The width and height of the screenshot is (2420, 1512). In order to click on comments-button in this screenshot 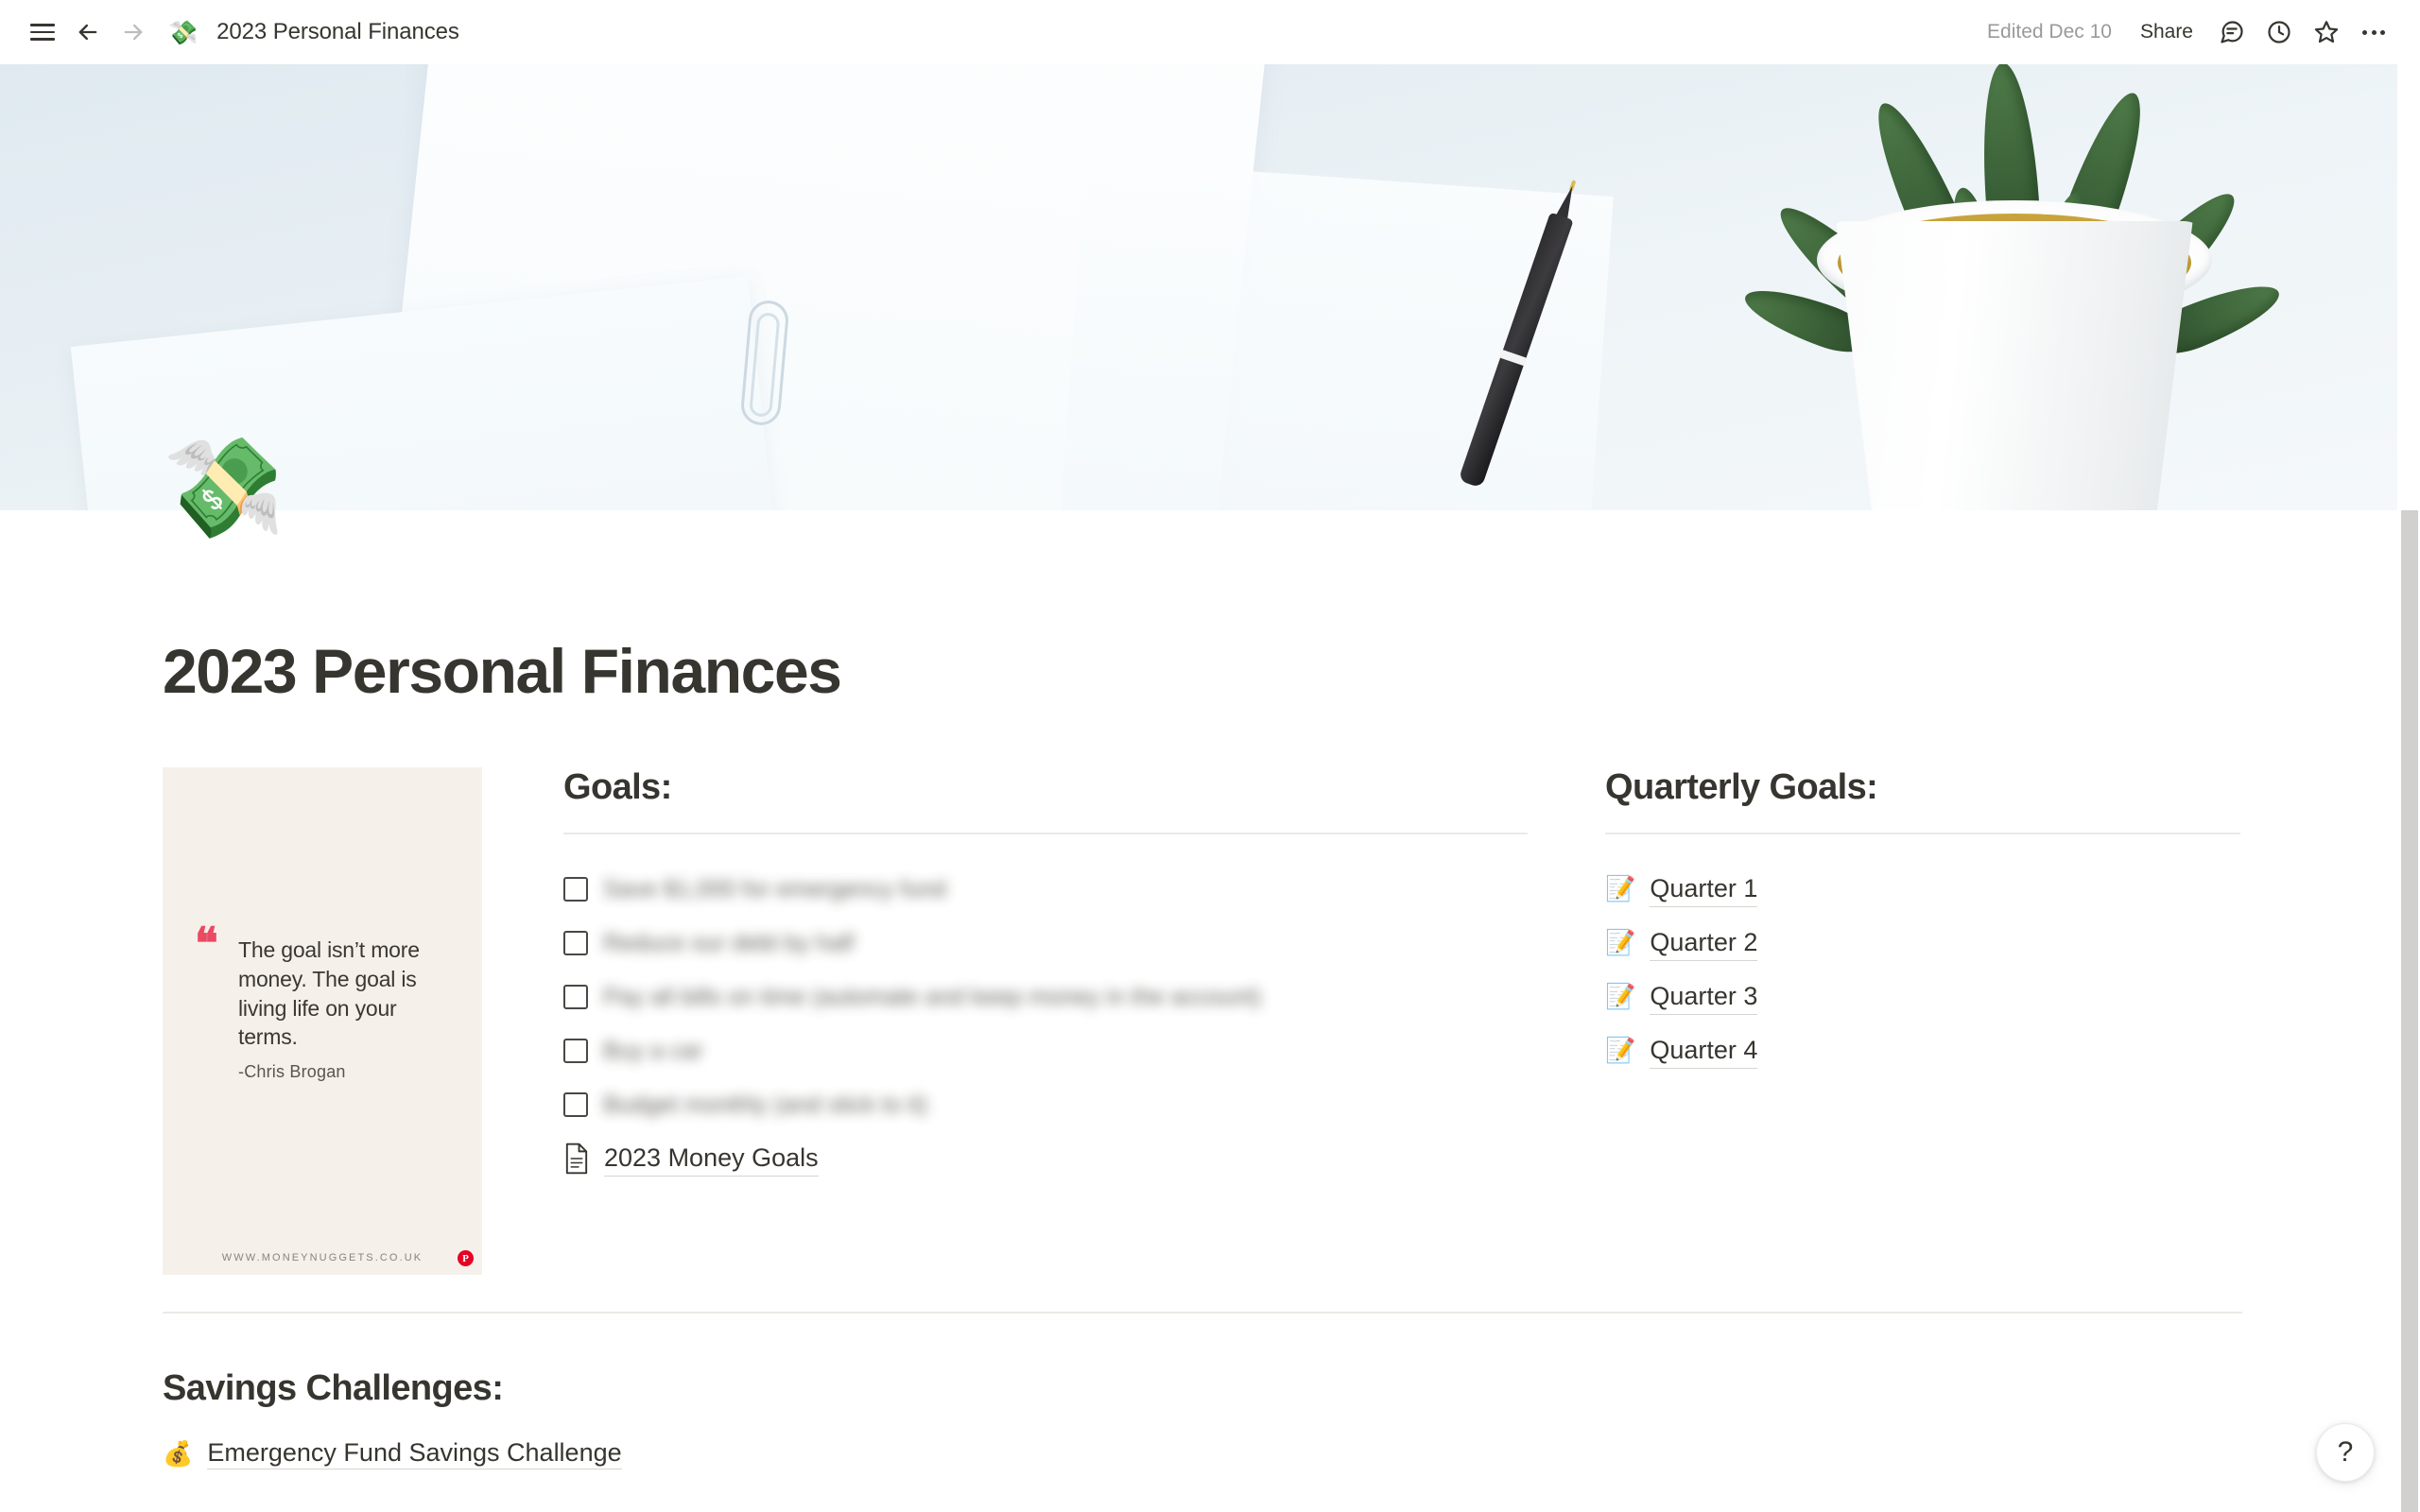, I will do `click(2232, 32)`.